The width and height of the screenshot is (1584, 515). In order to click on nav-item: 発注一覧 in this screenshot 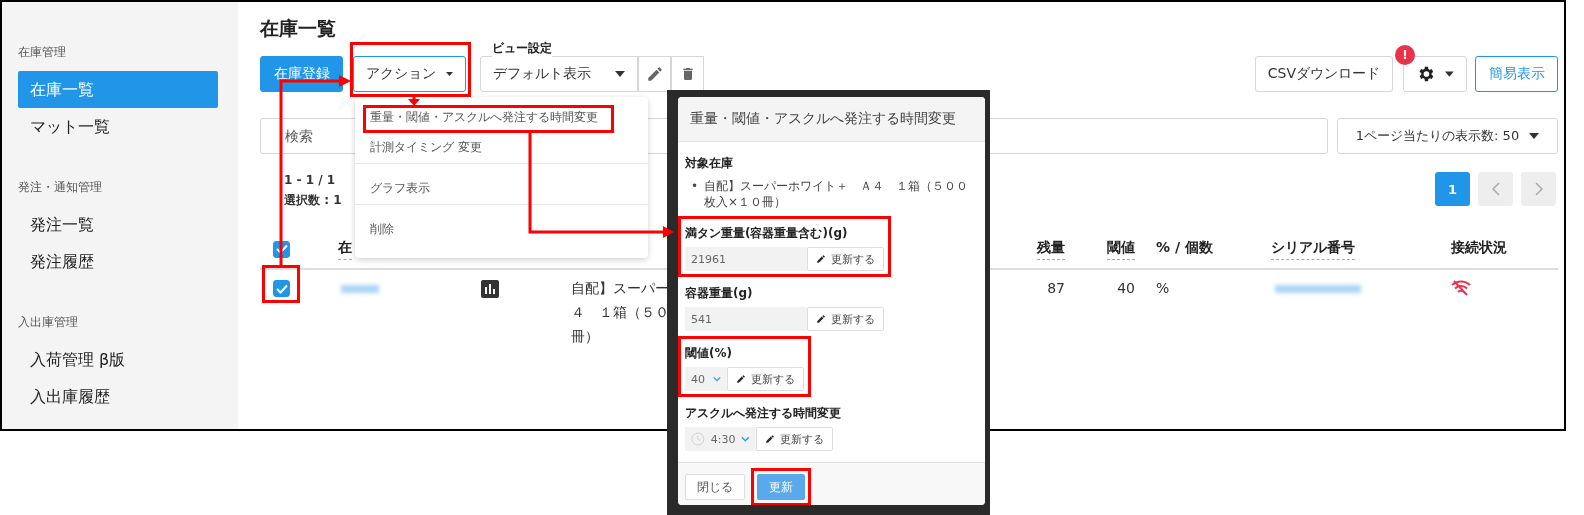, I will do `click(118, 224)`.